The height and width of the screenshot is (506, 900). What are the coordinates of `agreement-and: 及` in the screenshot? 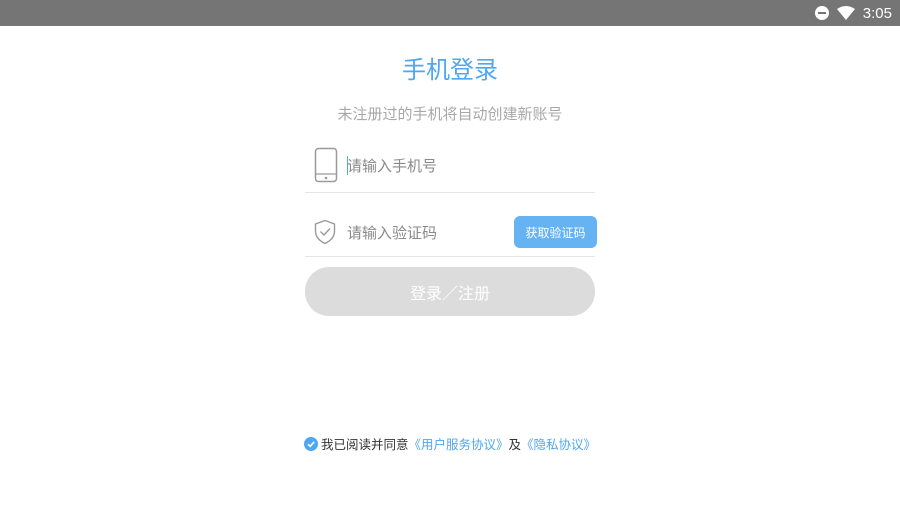 It's located at (515, 444).